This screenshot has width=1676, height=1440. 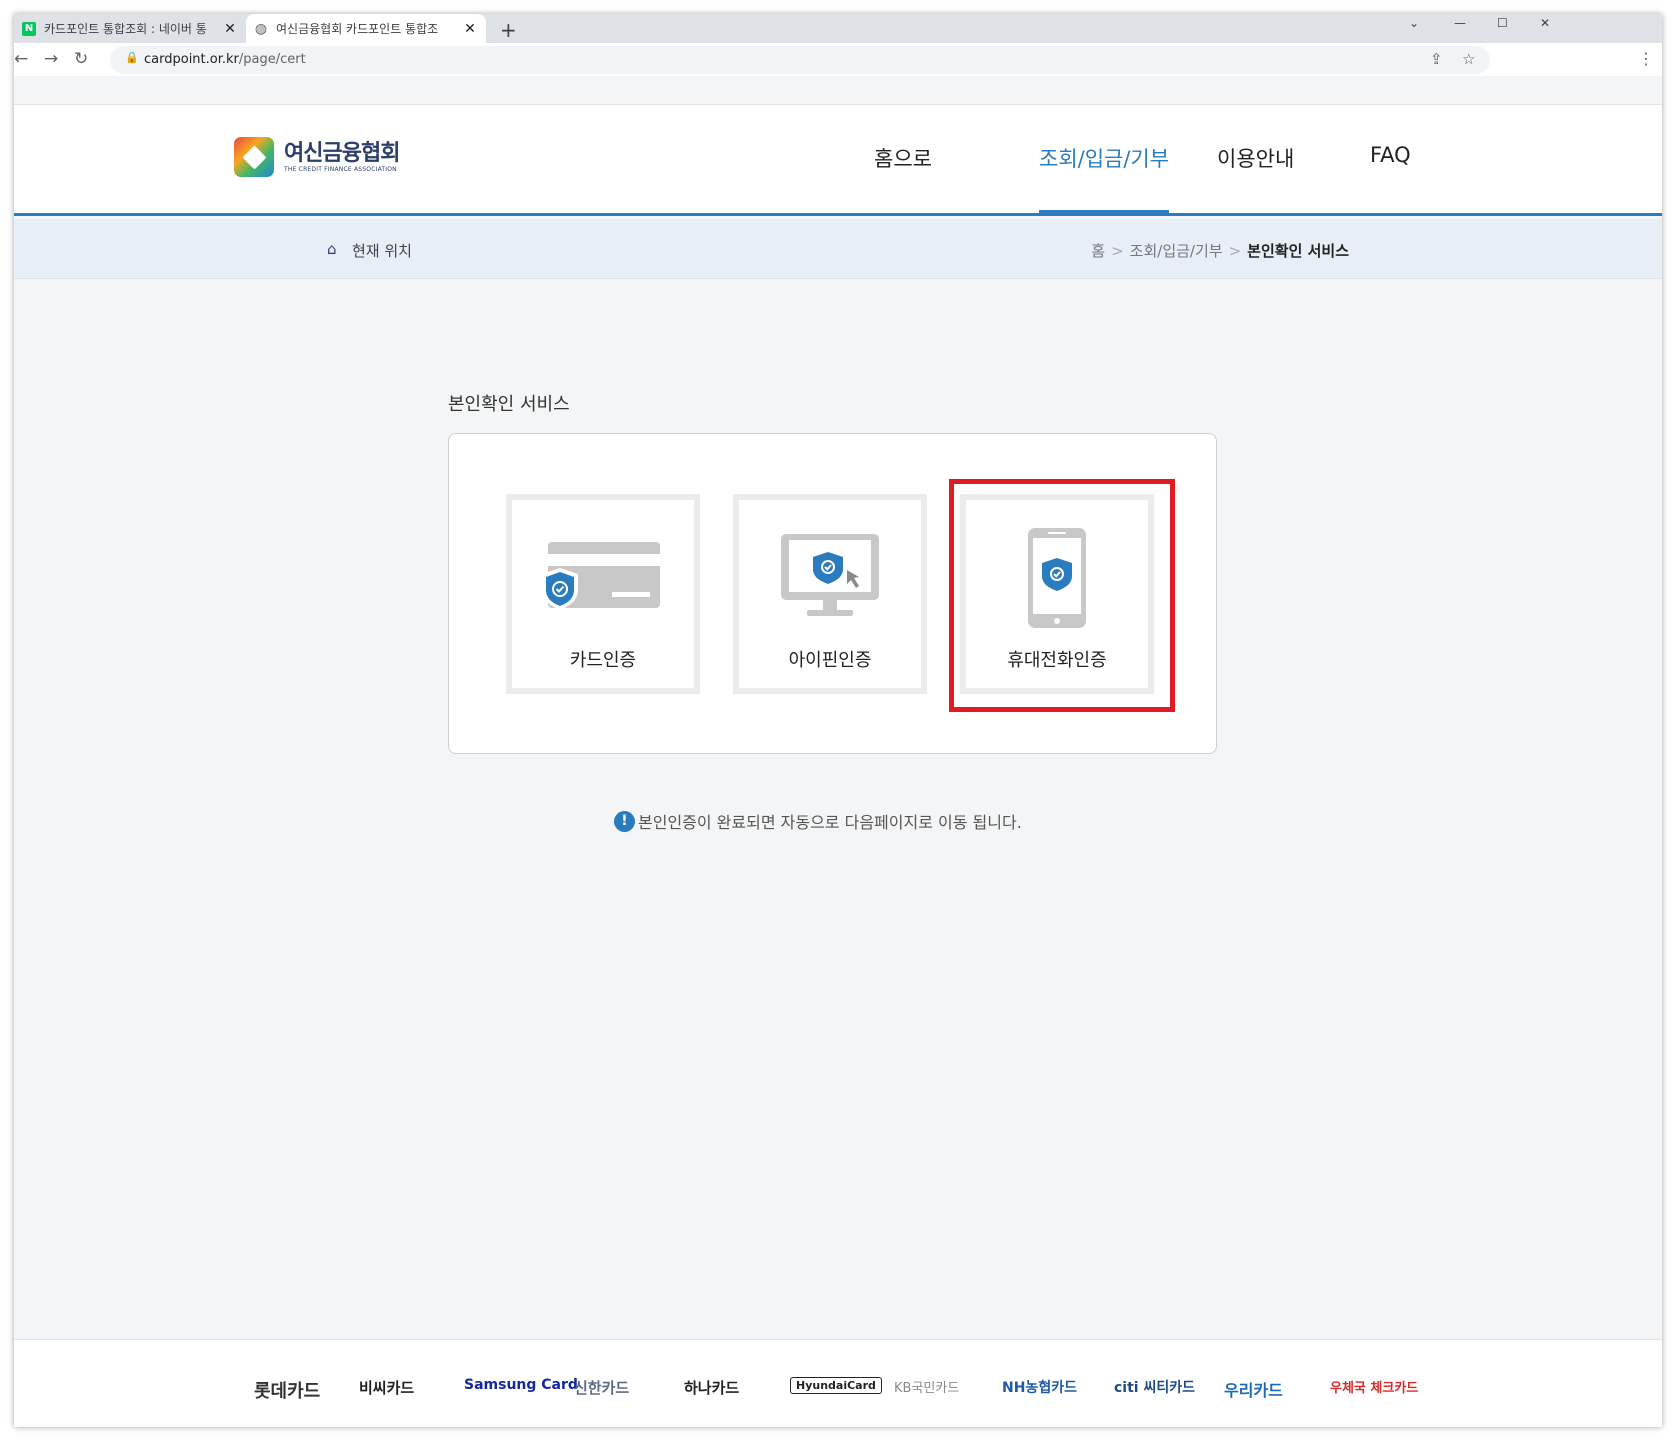 I want to click on monitor-shield-icon, so click(x=830, y=575).